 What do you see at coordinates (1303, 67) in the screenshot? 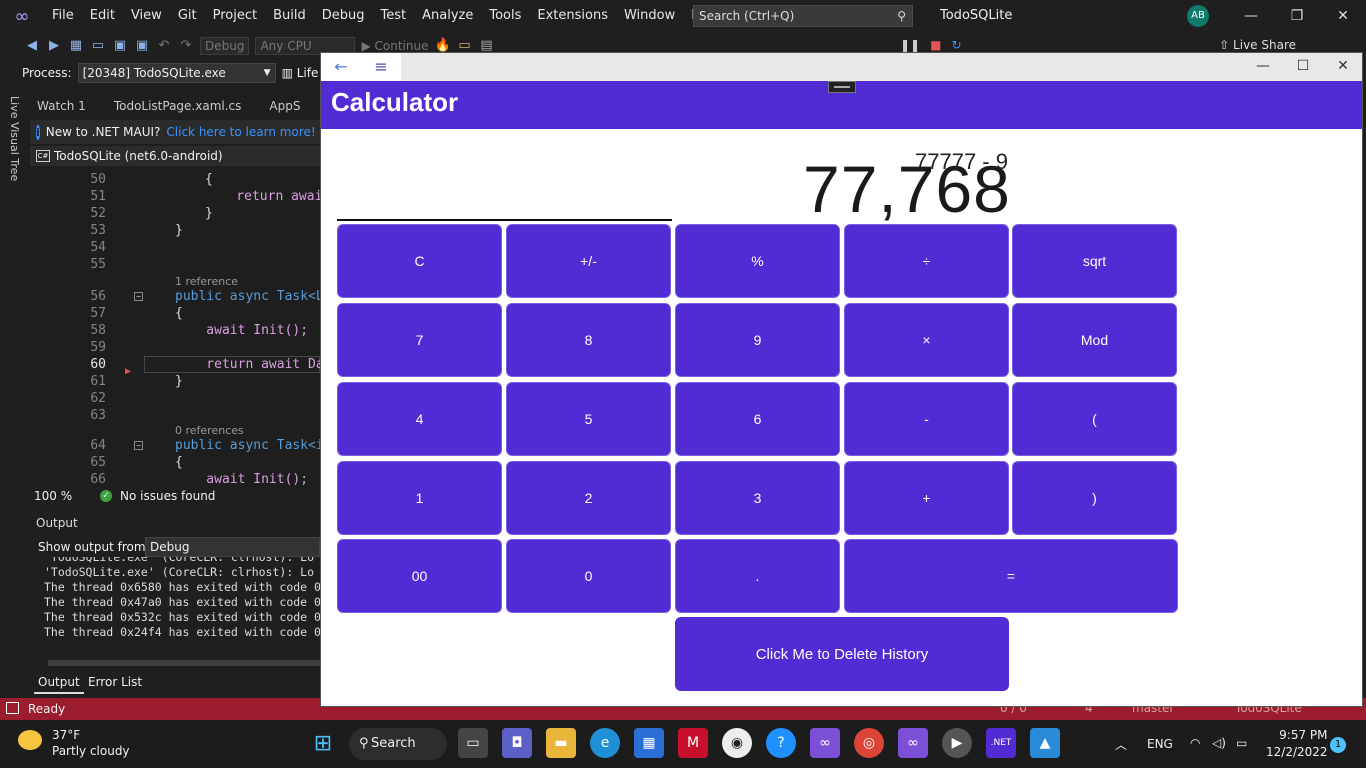
I see `app-maximize-icon: ☐` at bounding box center [1303, 67].